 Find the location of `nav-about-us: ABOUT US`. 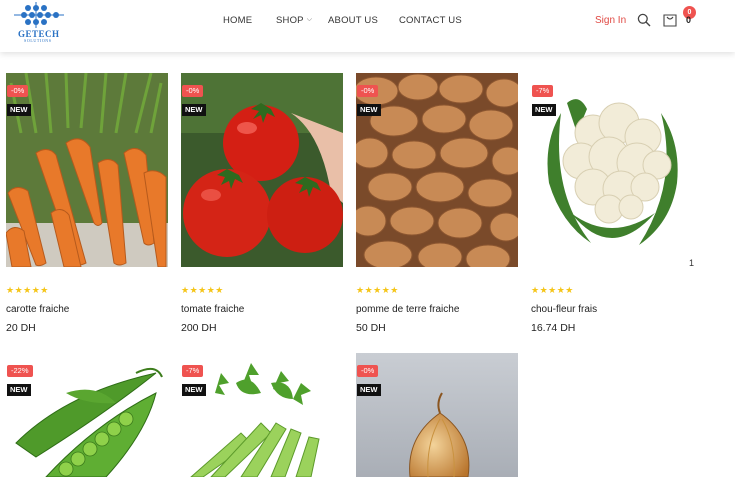

nav-about-us: ABOUT US is located at coordinates (353, 20).